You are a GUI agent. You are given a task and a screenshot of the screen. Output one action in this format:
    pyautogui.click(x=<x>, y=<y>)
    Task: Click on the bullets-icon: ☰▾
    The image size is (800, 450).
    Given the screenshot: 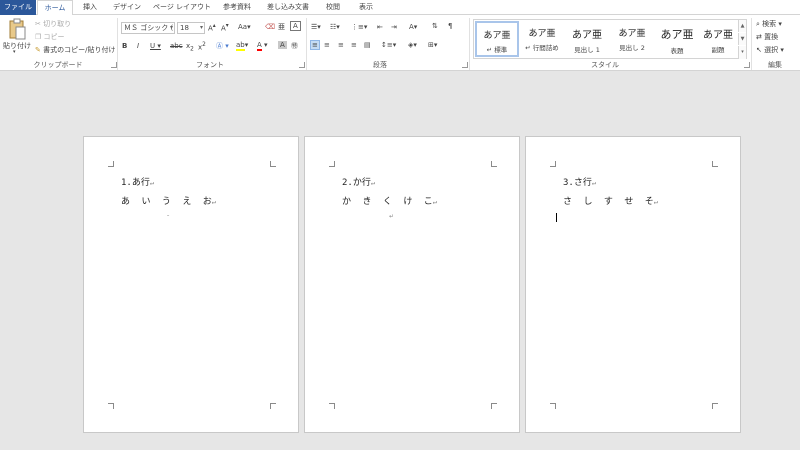 What is the action you would take?
    pyautogui.click(x=316, y=27)
    